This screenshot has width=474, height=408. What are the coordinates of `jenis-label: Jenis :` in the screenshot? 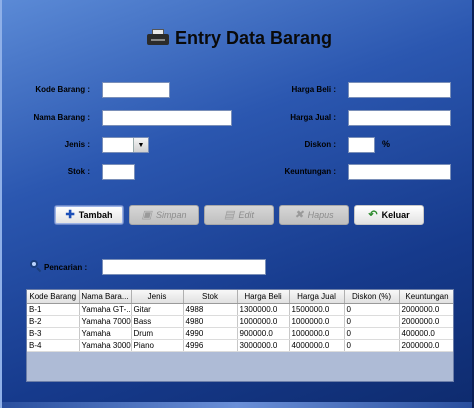 It's located at (77, 144).